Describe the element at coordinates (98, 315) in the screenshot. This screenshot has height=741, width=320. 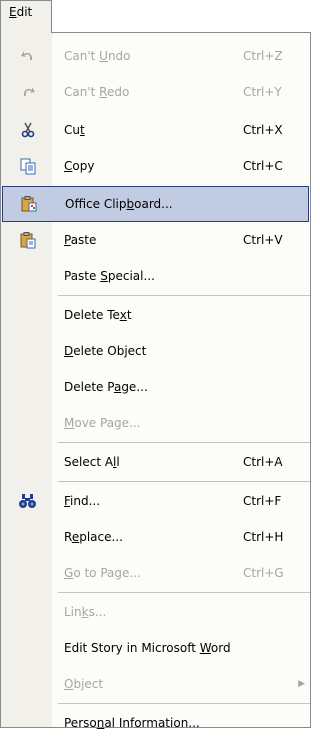
I see `menu-item-label: Delete Text` at that location.